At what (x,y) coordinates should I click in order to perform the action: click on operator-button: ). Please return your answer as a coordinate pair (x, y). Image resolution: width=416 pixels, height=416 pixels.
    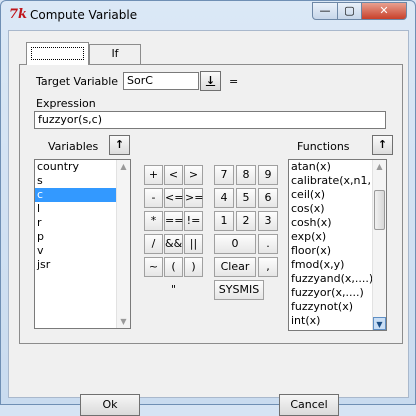
    Looking at the image, I should click on (193, 267).